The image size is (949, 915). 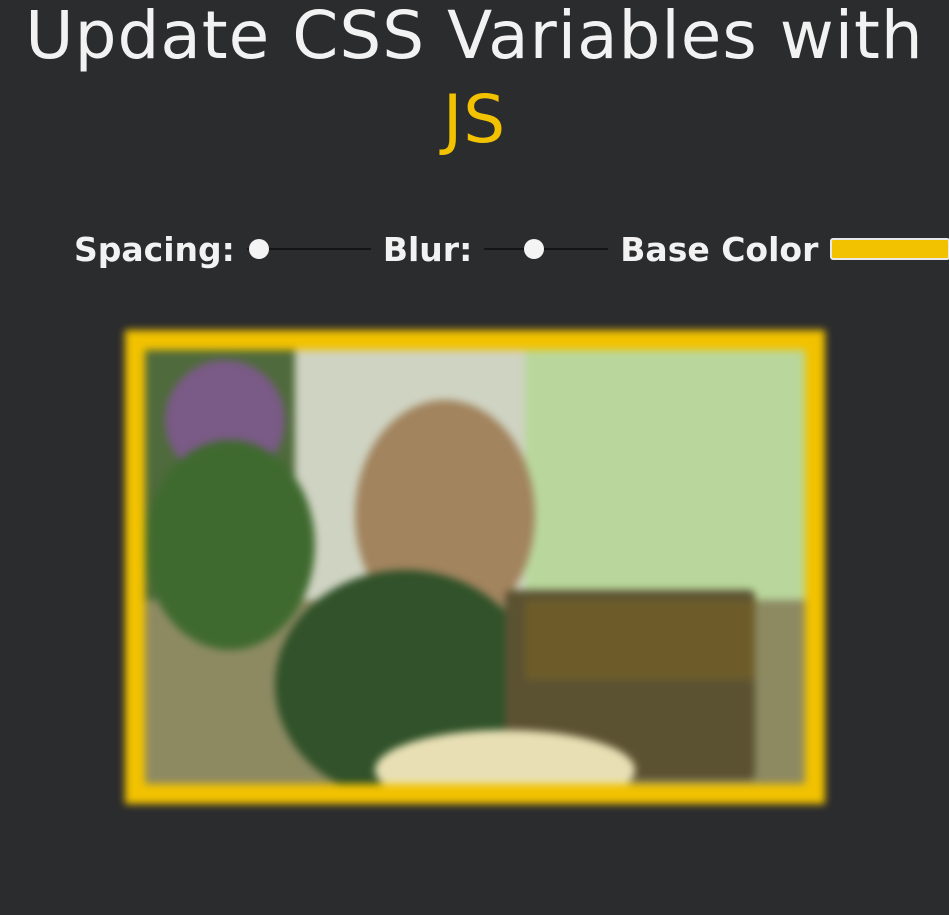 I want to click on spacing-label: Spacing:, so click(x=154, y=249).